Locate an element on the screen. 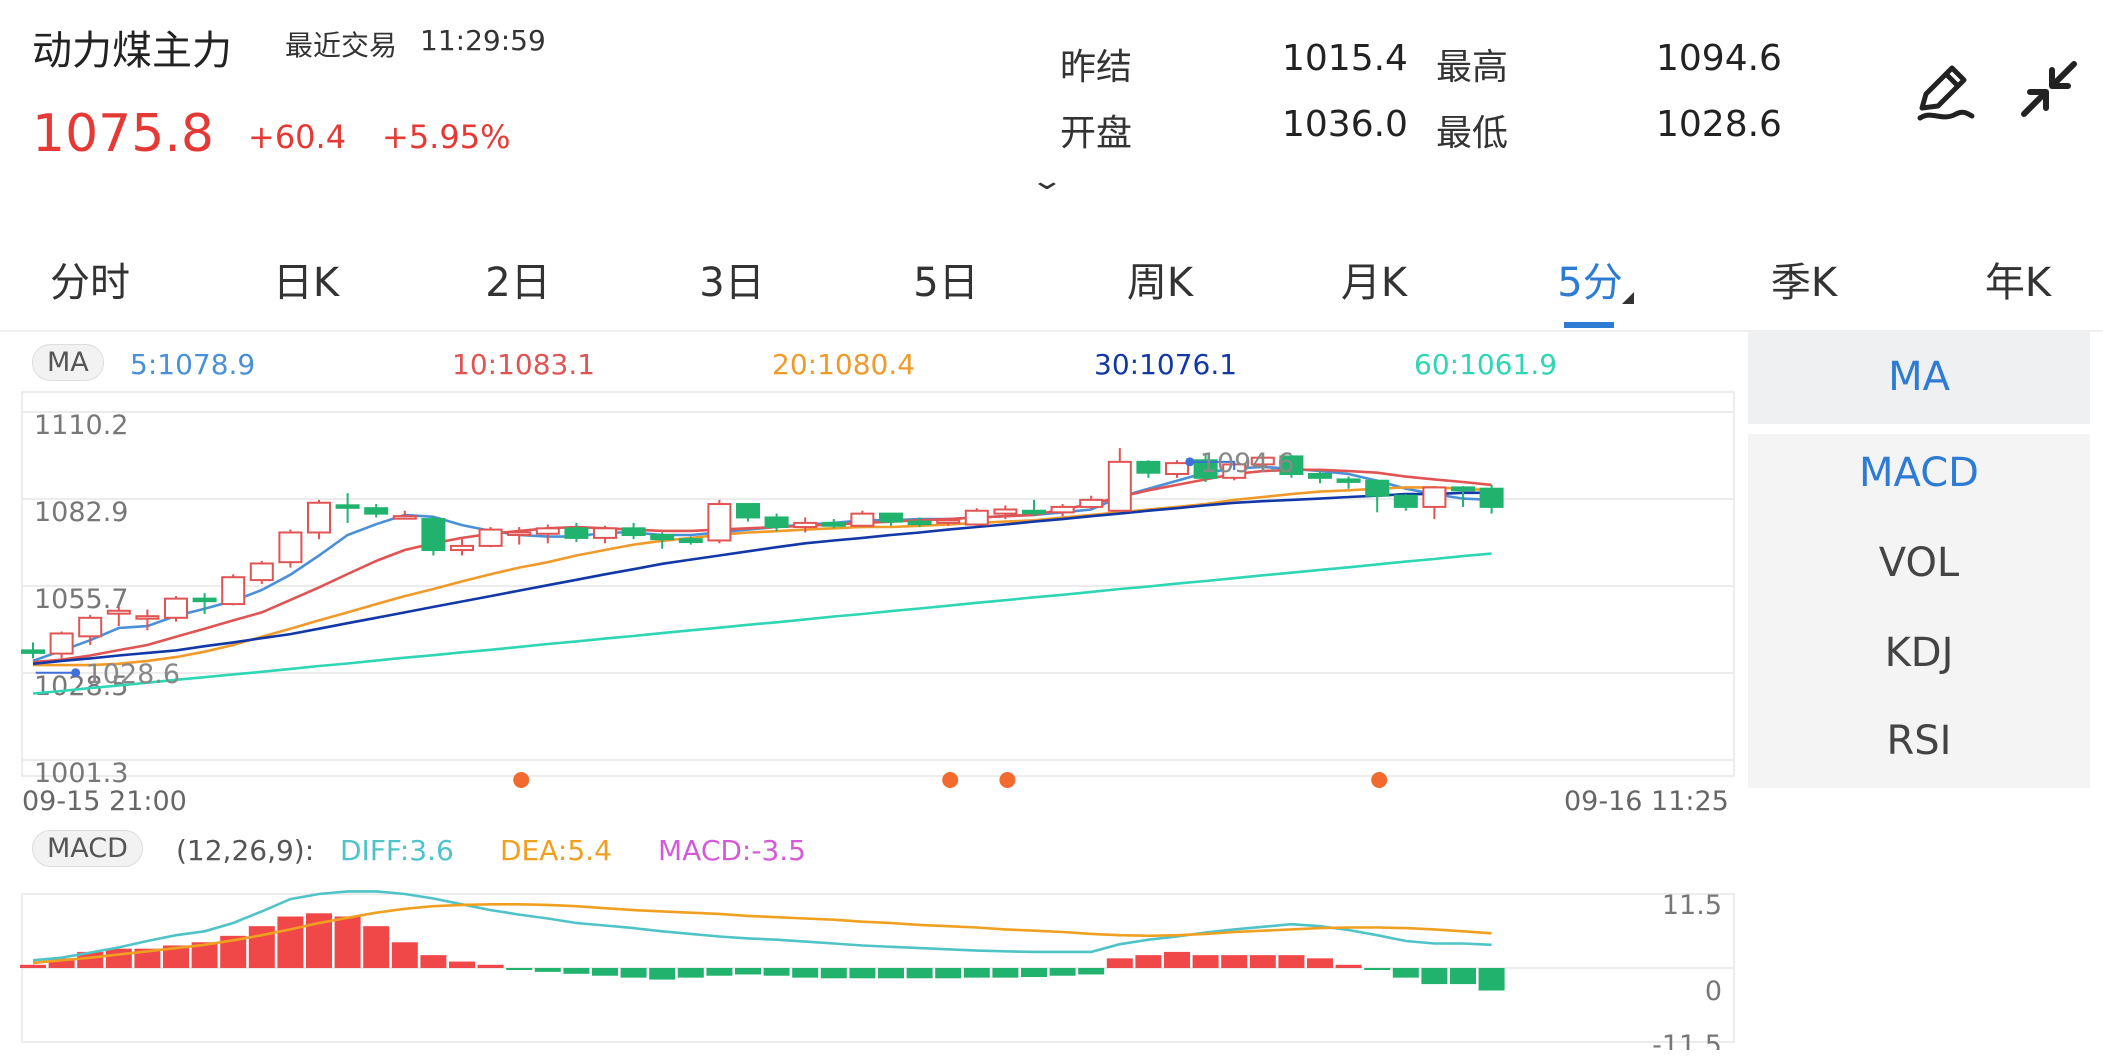  tab-3-day: 3日 is located at coordinates (731, 279).